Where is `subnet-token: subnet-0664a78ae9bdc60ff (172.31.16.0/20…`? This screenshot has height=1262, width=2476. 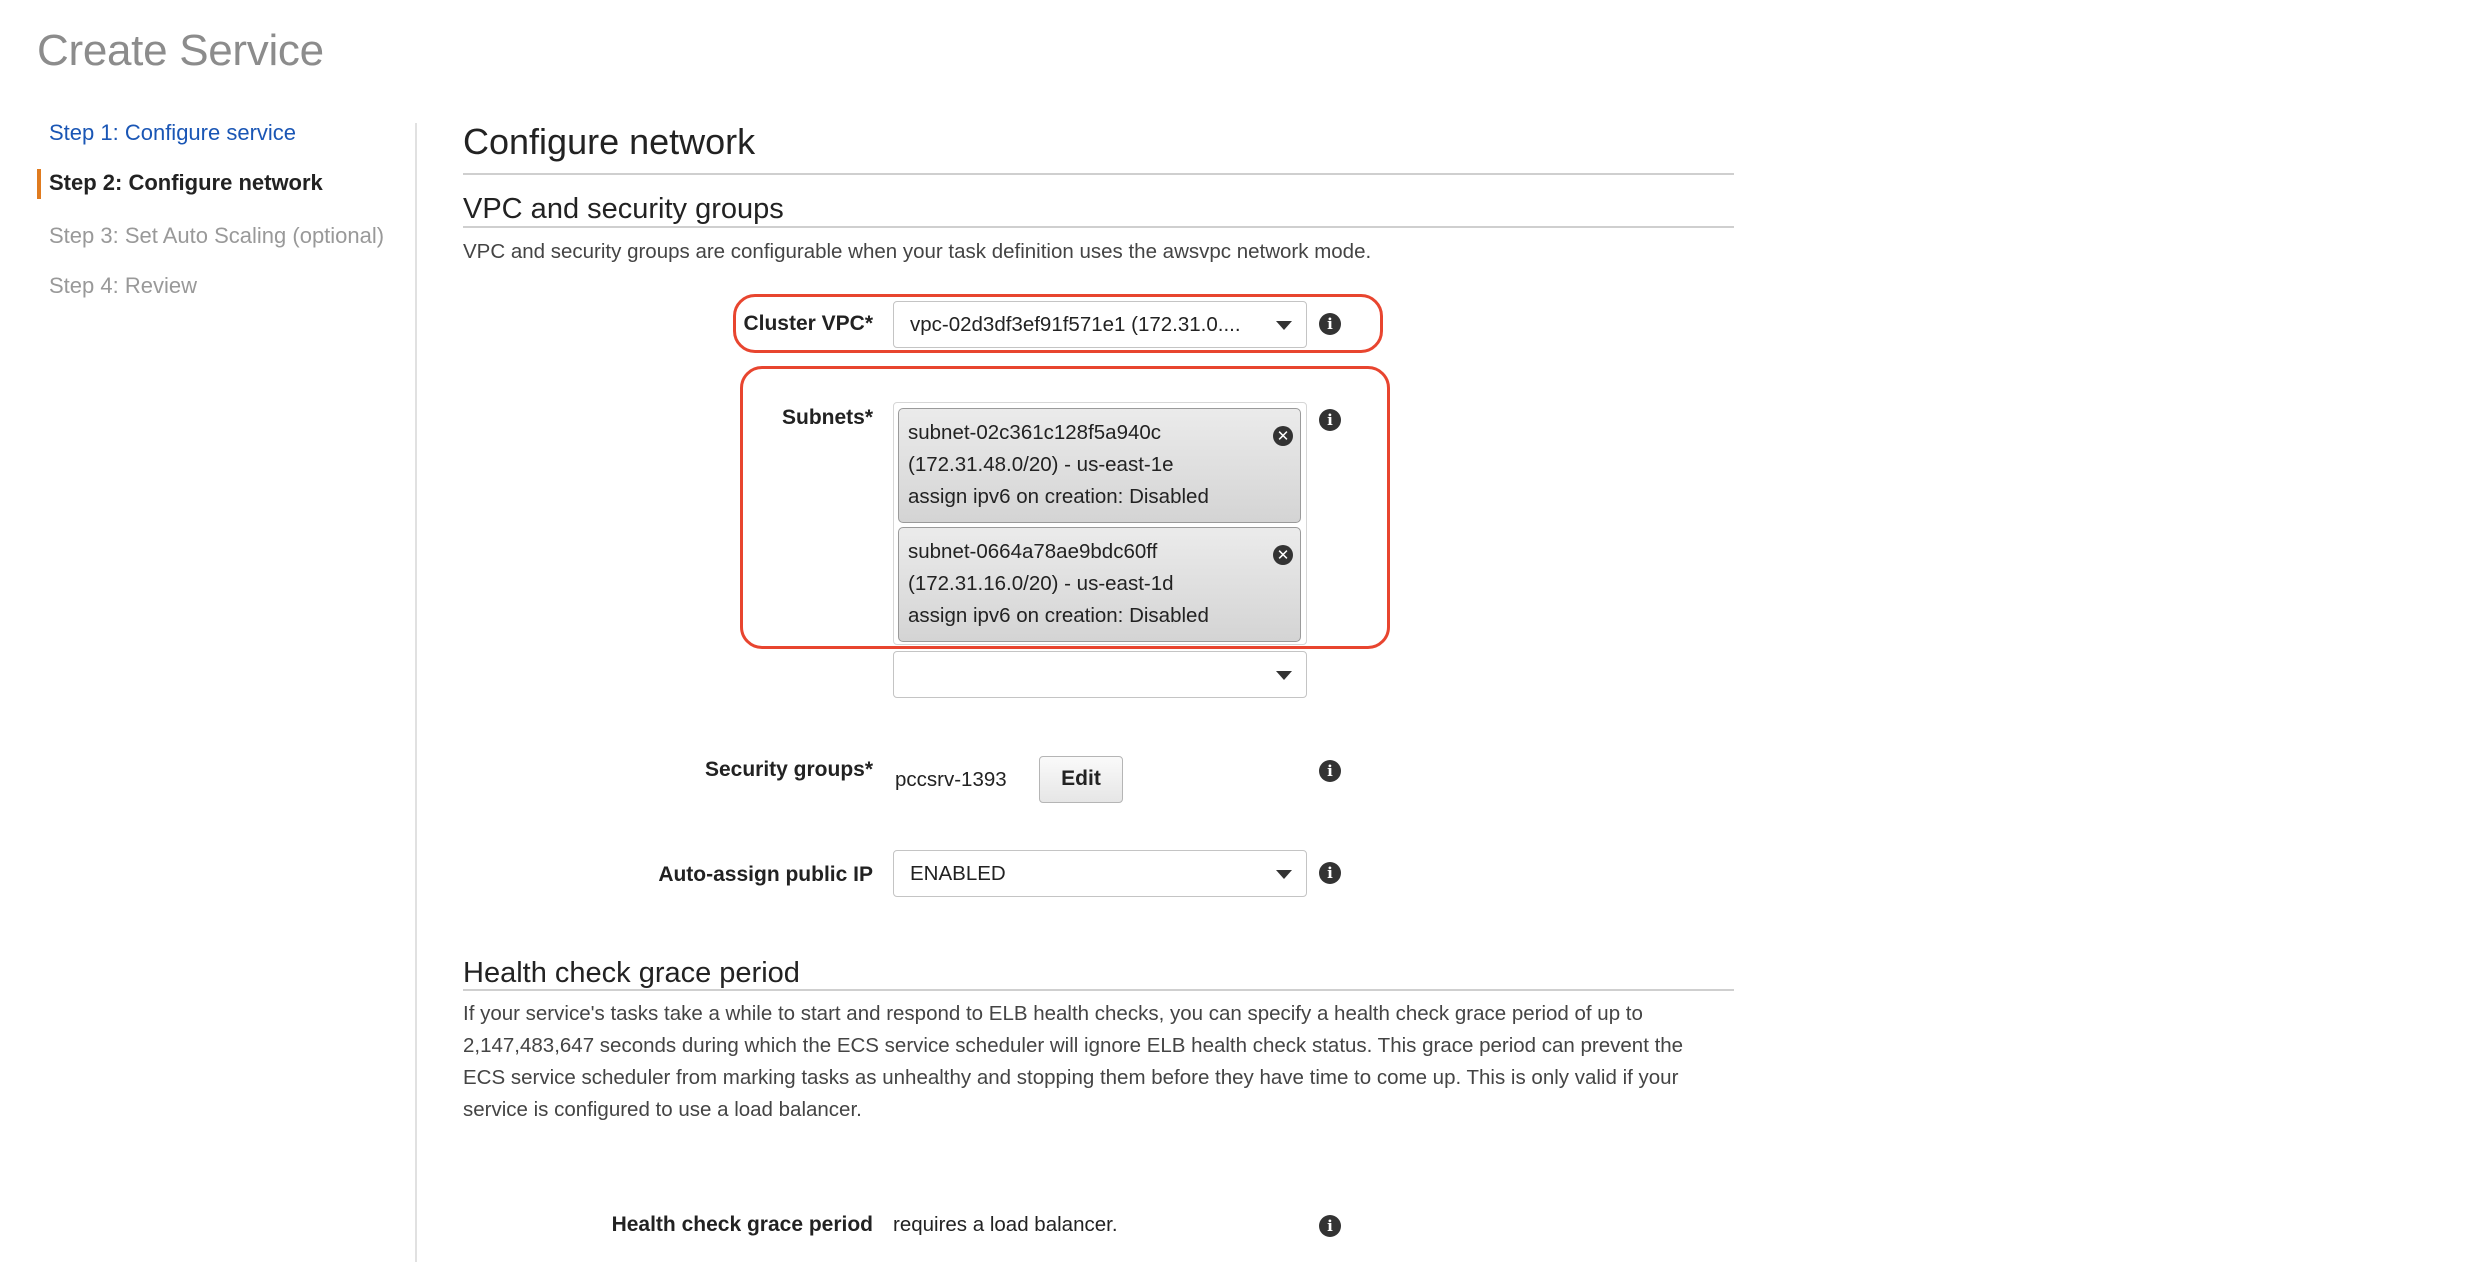 subnet-token: subnet-0664a78ae9bdc60ff (172.31.16.0/20… is located at coordinates (1099, 584).